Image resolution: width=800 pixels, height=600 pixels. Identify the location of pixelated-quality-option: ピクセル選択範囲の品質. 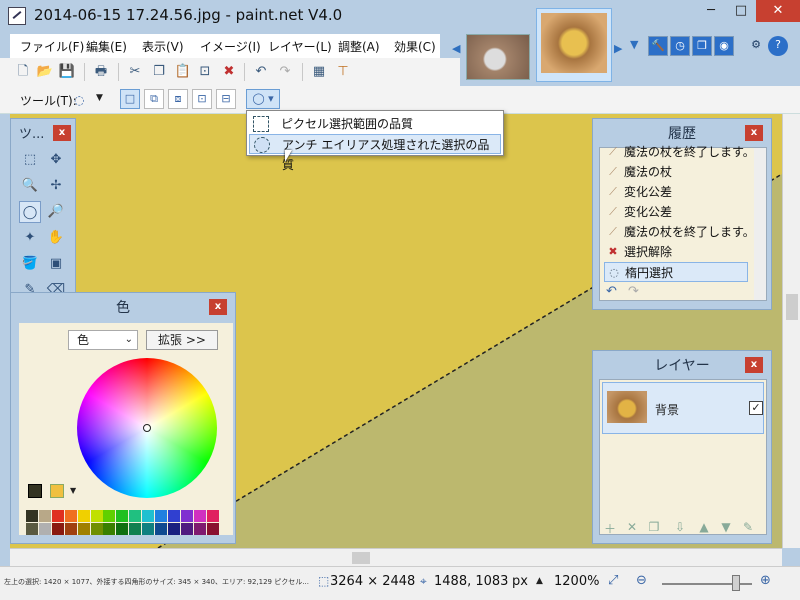
(375, 124).